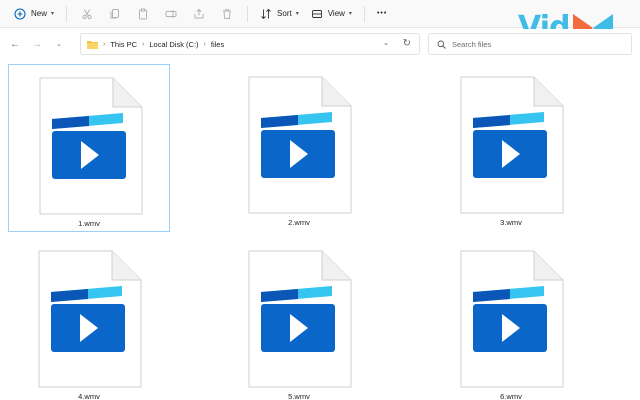 The width and height of the screenshot is (640, 400). I want to click on address-dropdown-icon: ⌄, so click(386, 43).